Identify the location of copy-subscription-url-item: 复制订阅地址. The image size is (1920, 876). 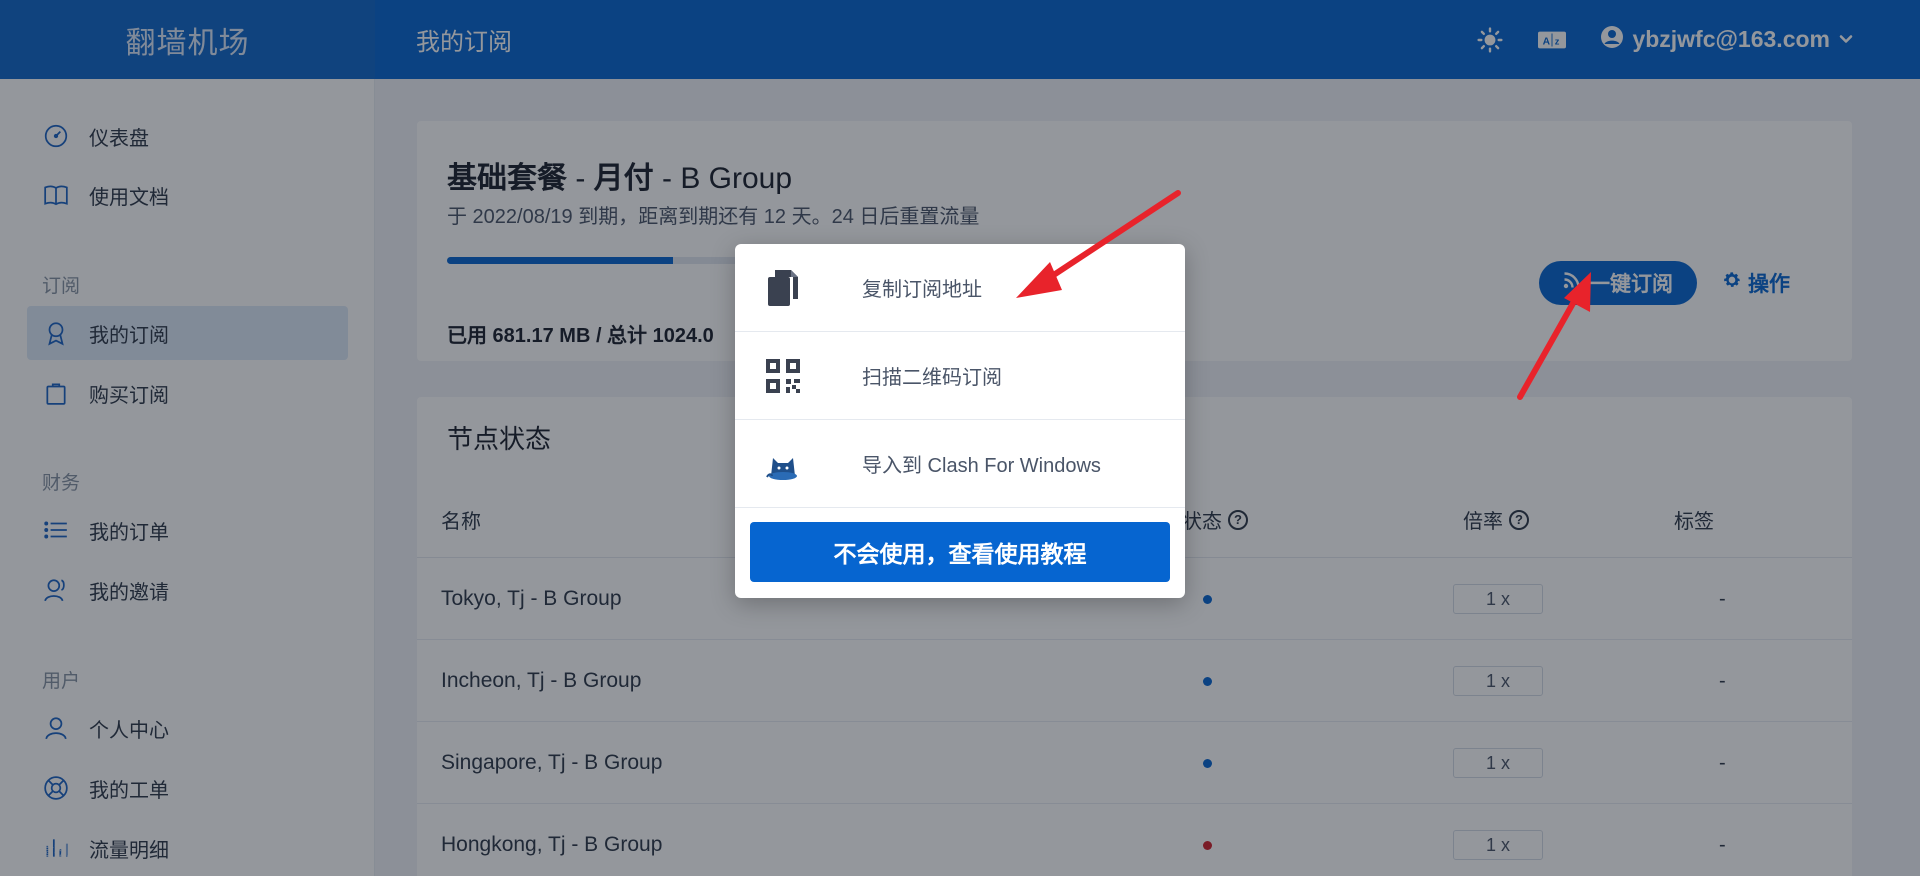
(960, 288).